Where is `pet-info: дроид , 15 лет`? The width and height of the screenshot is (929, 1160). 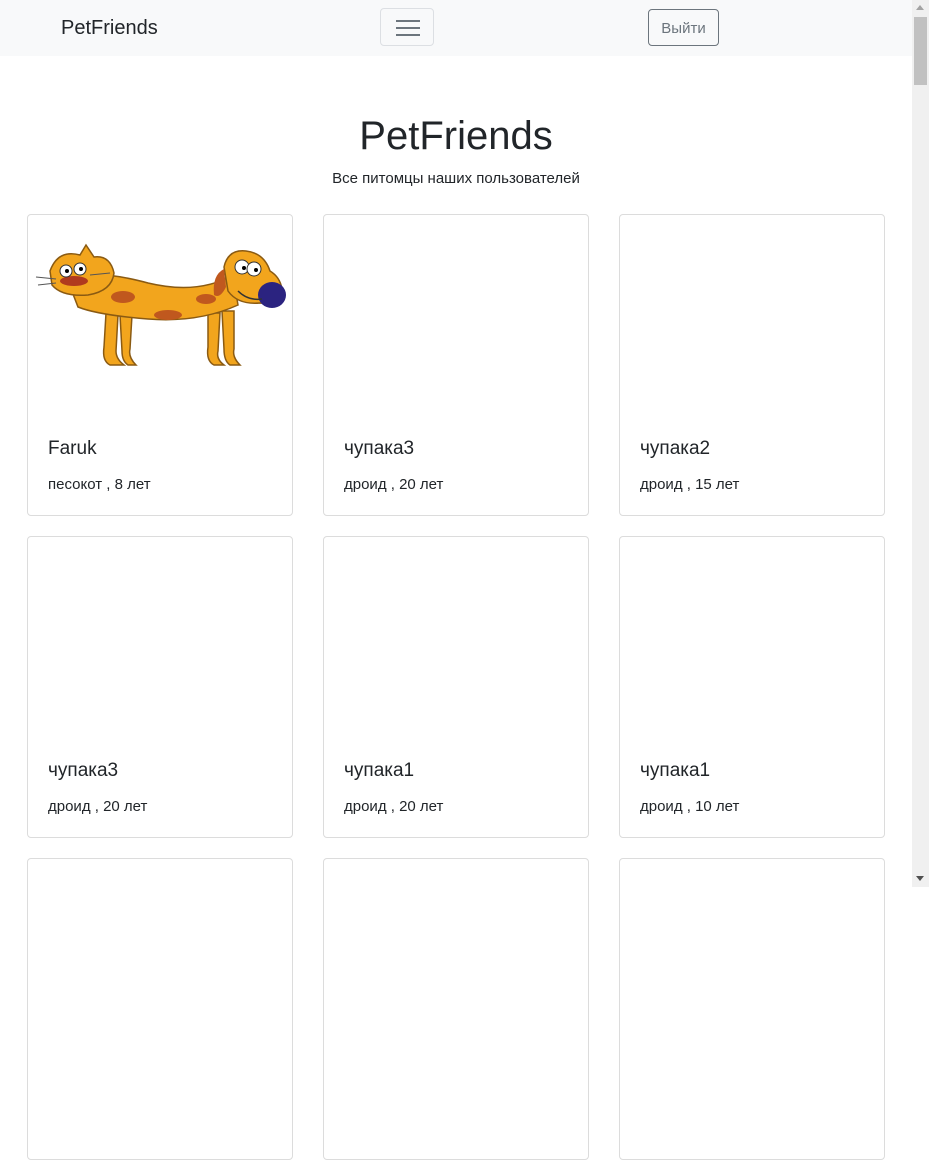 pet-info: дроид , 15 лет is located at coordinates (690, 484).